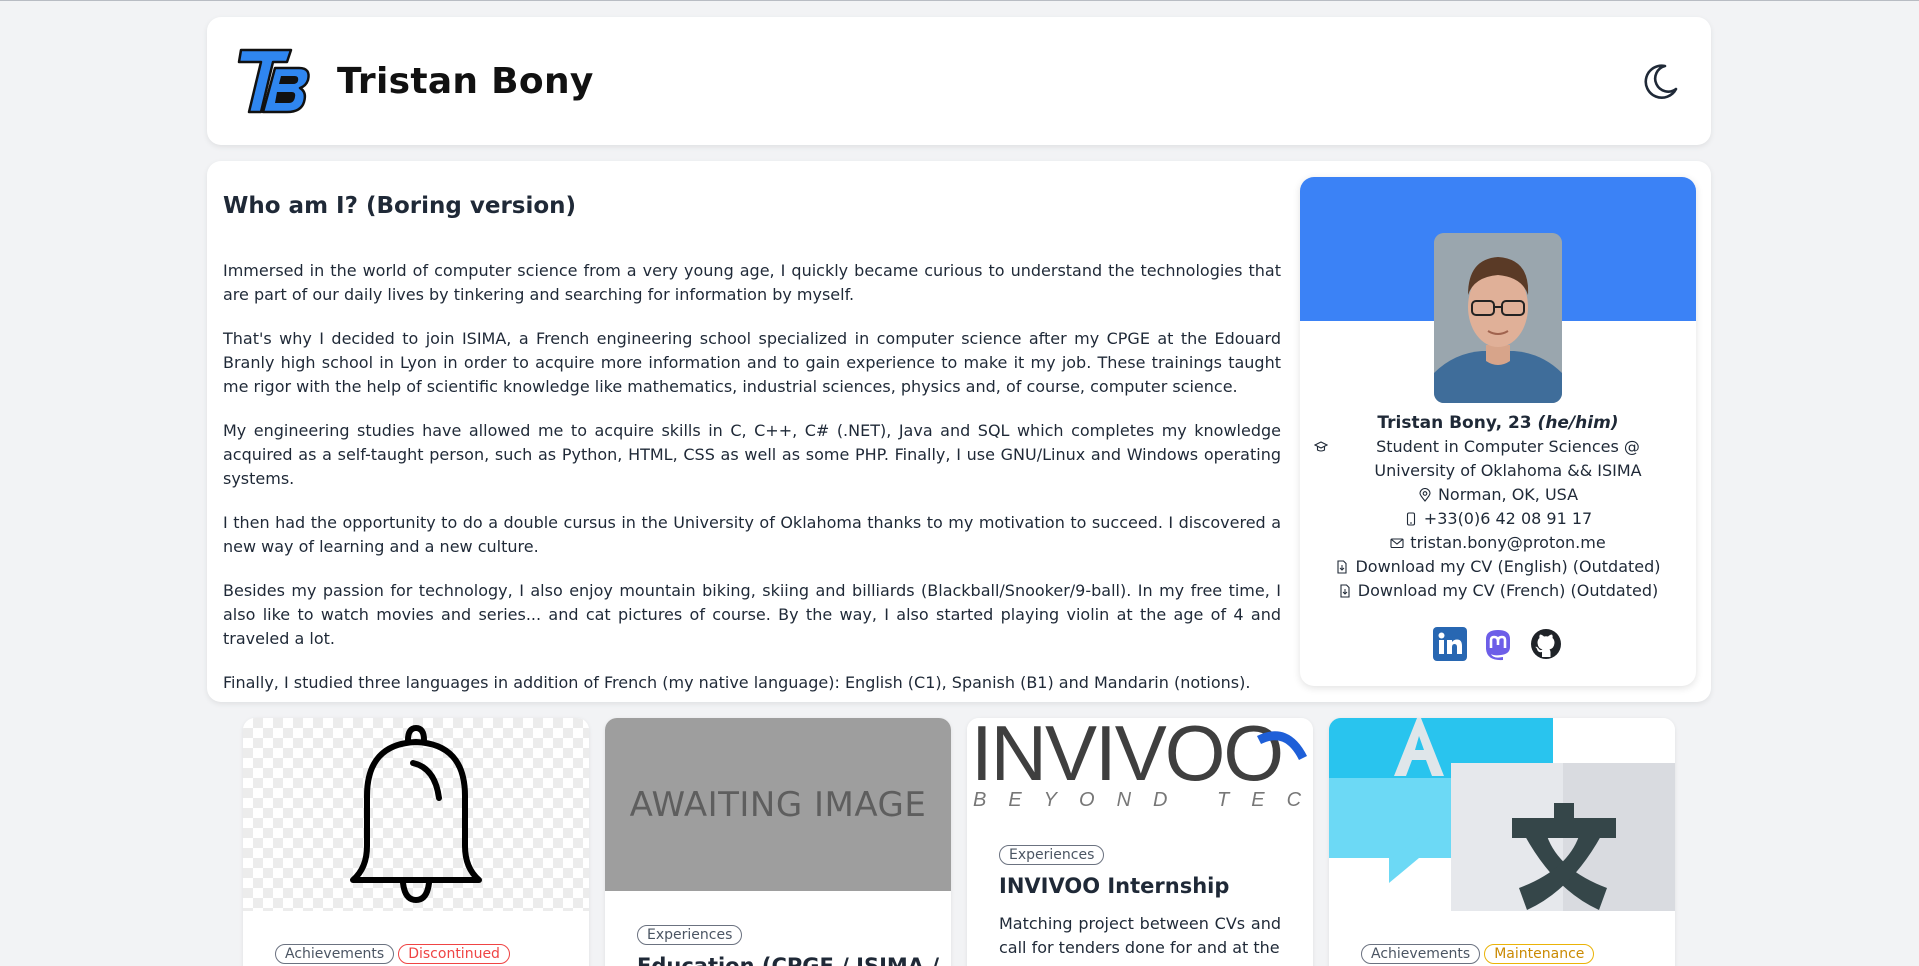  Describe the element at coordinates (1661, 81) in the screenshot. I see `moon-icon` at that location.